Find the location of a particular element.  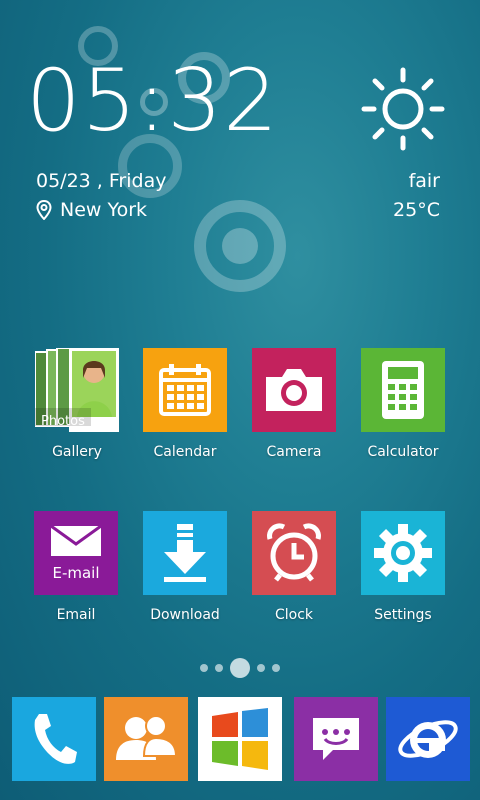

calendar-icon is located at coordinates (185, 390).